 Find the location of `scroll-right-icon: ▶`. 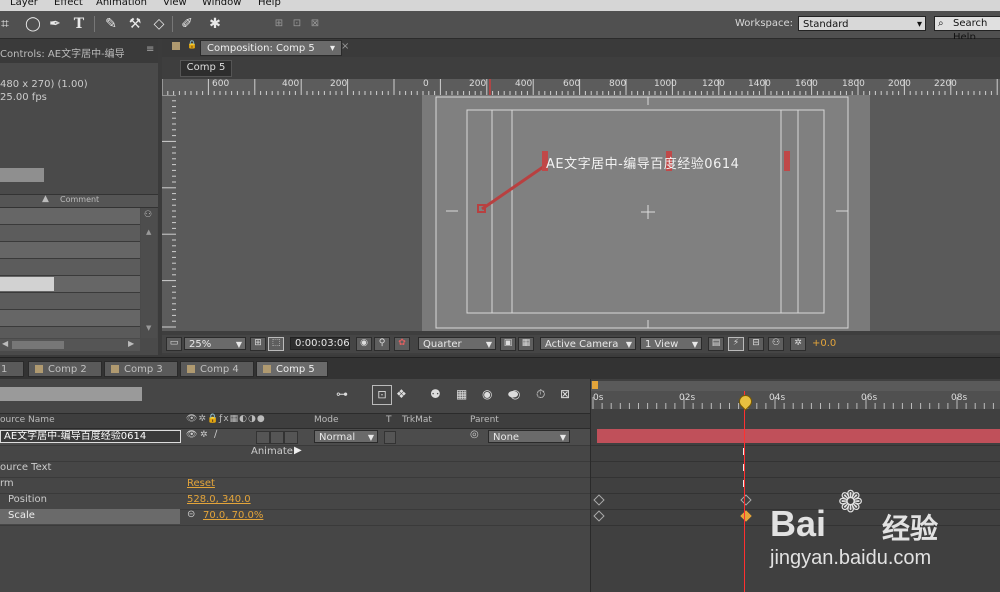

scroll-right-icon: ▶ is located at coordinates (131, 343).